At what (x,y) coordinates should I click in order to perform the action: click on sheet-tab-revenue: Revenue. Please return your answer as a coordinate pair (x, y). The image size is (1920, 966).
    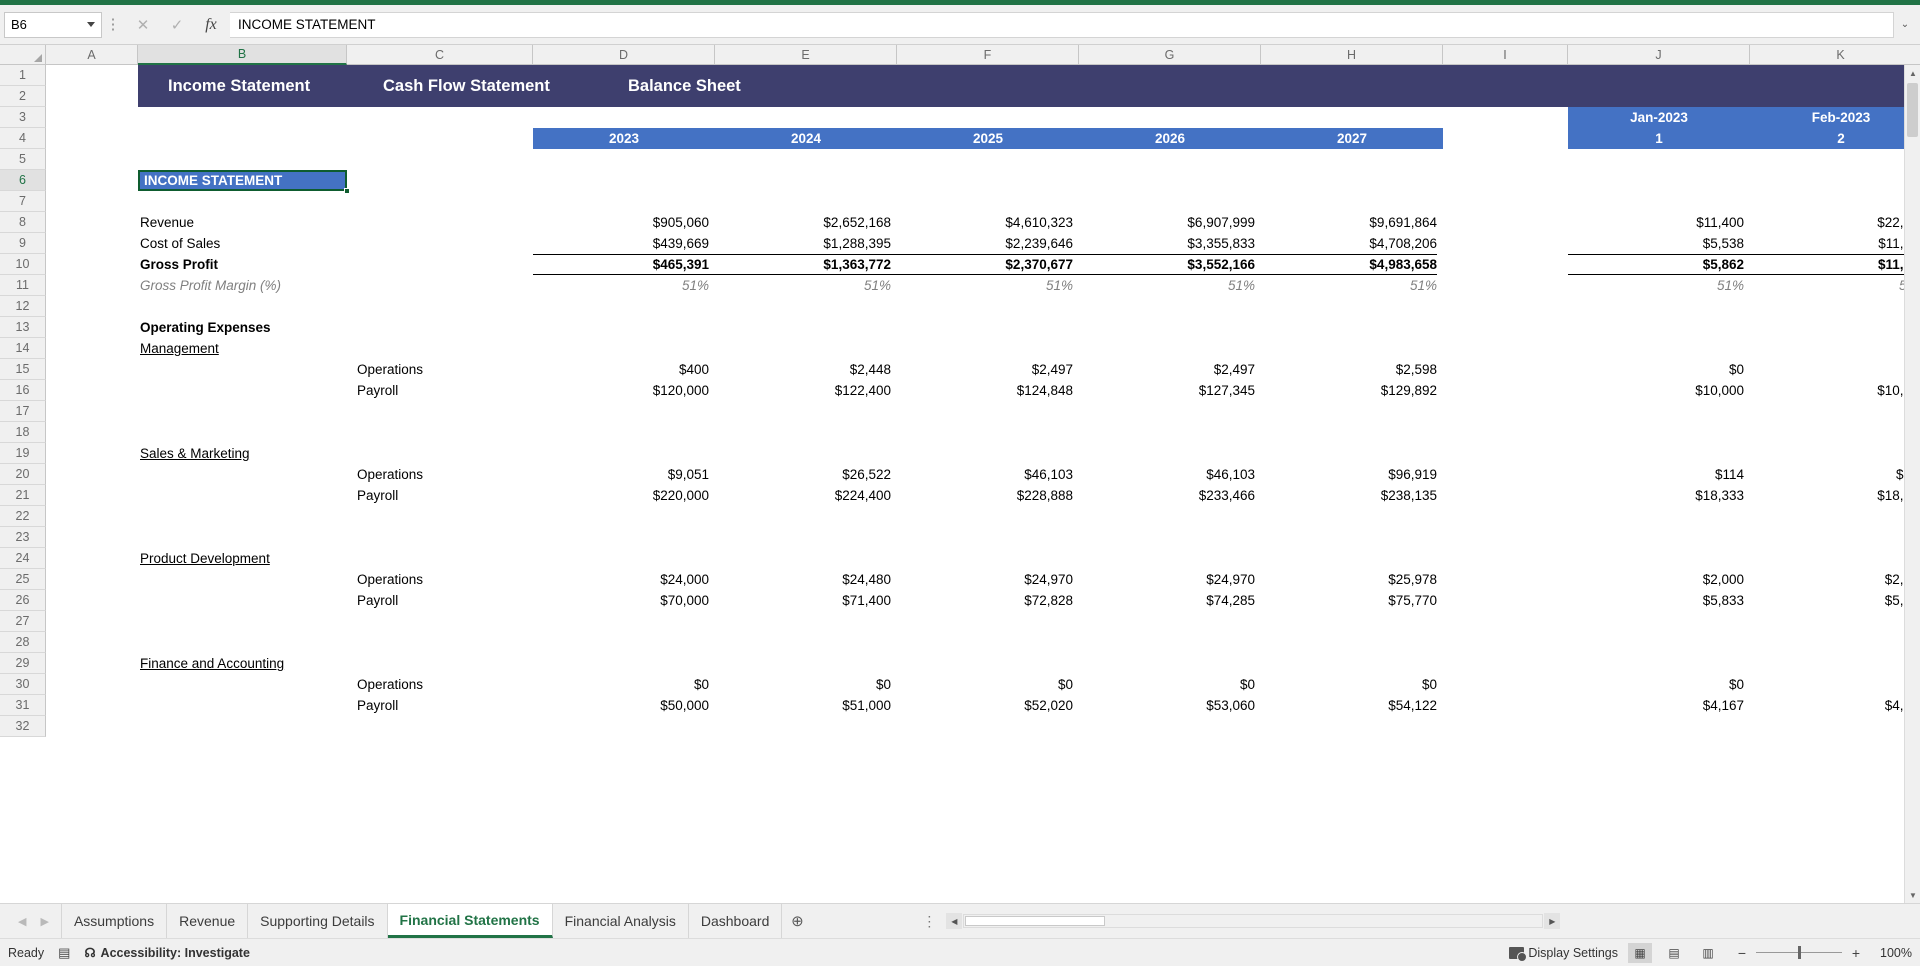
    Looking at the image, I should click on (208, 921).